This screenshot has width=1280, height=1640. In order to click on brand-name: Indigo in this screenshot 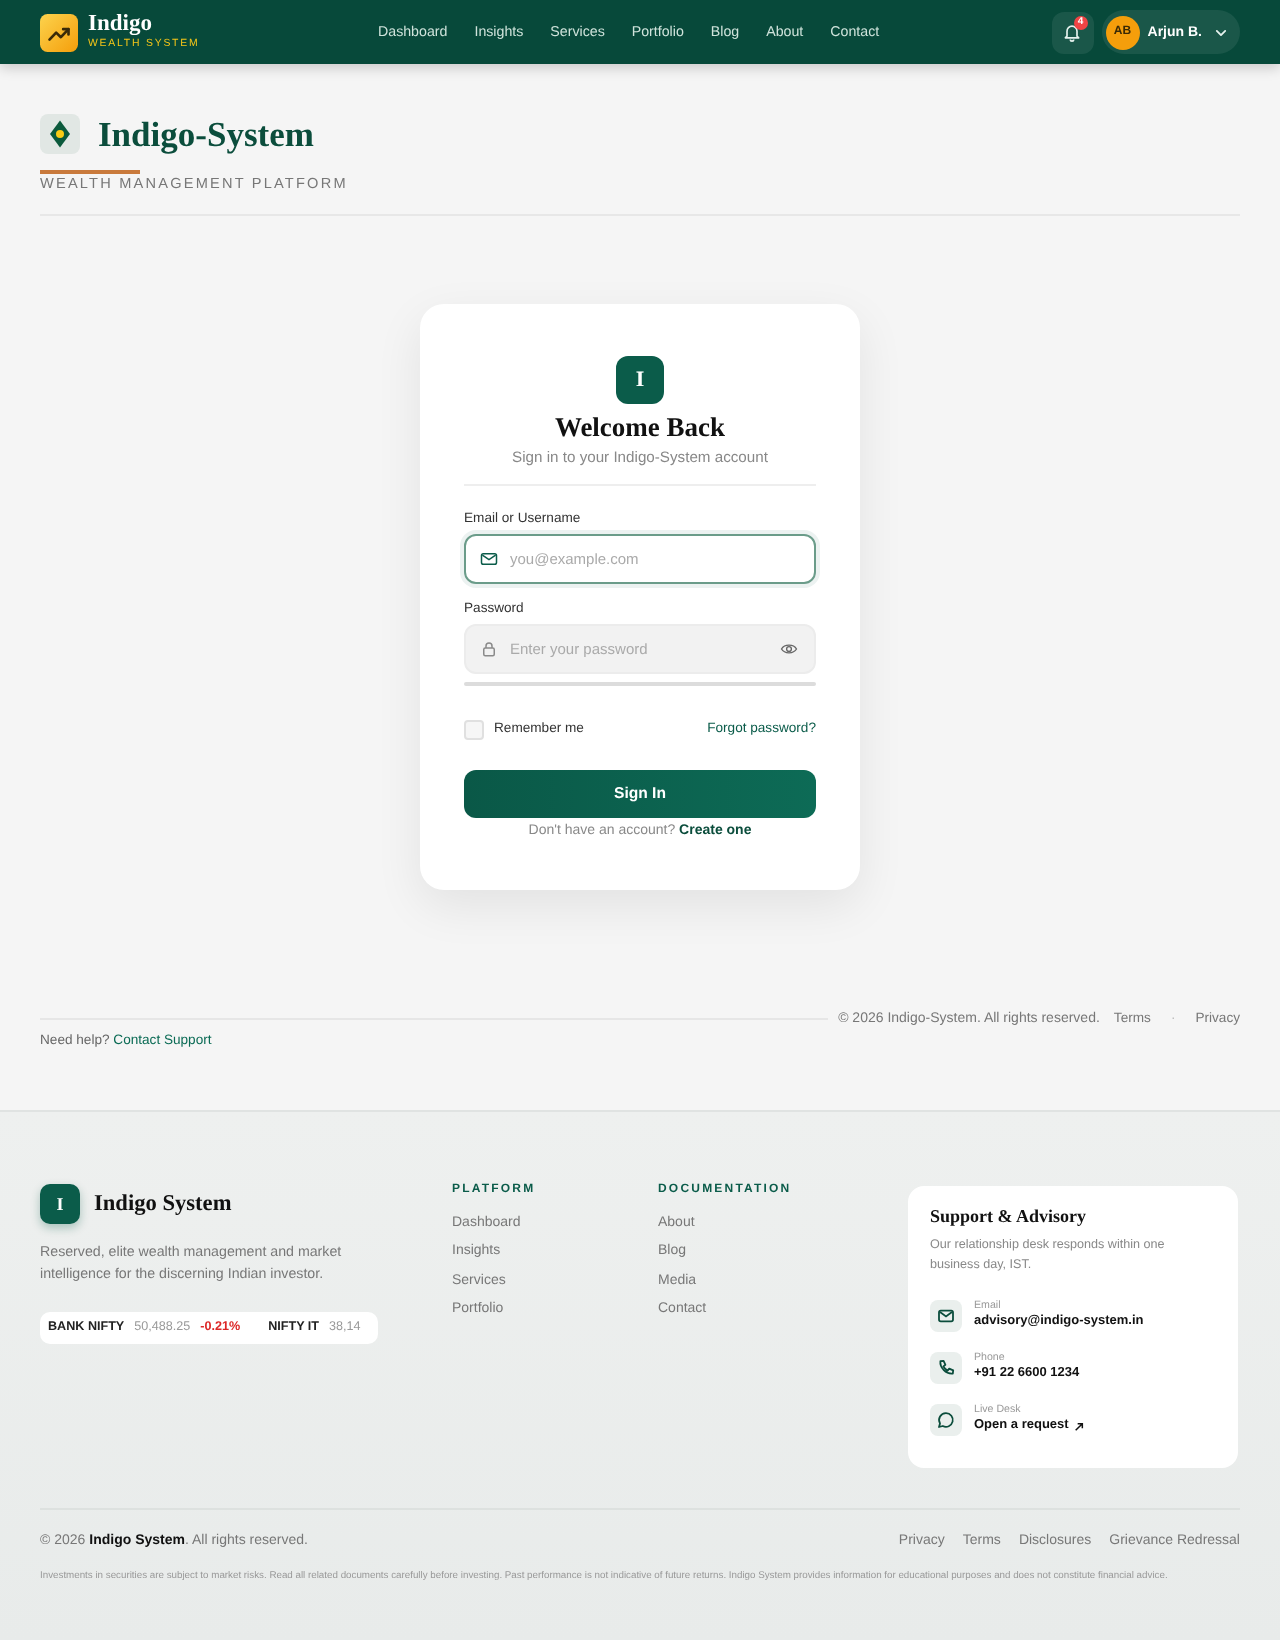, I will do `click(120, 25)`.